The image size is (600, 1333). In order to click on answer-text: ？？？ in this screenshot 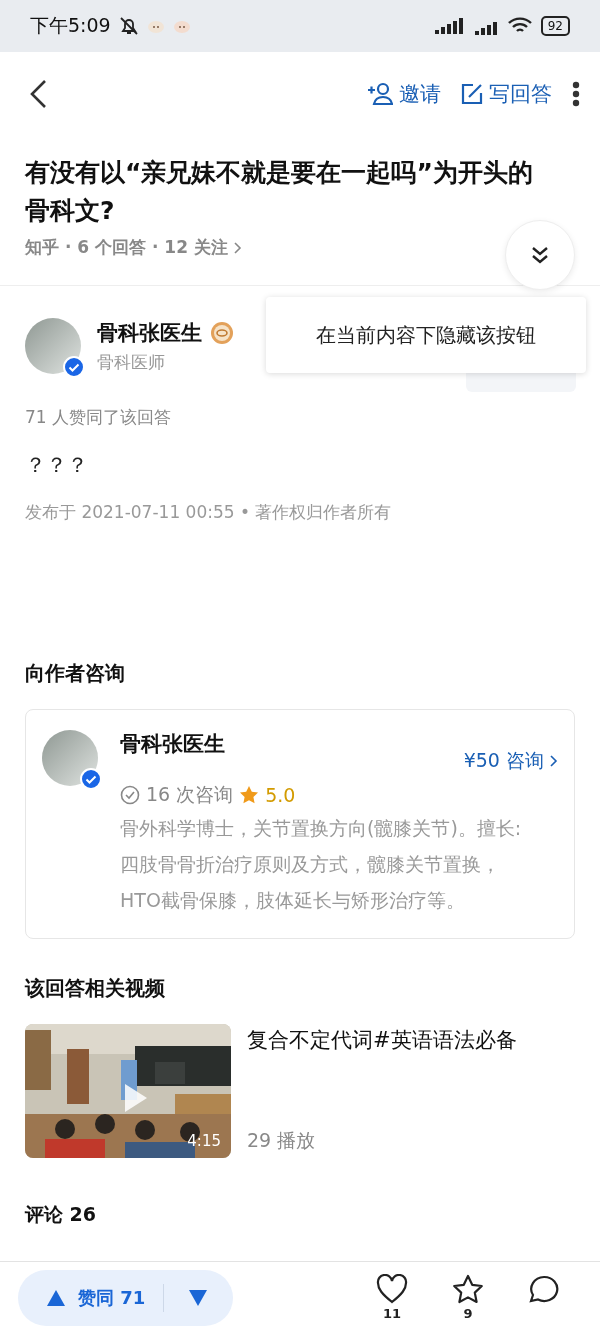, I will do `click(57, 465)`.